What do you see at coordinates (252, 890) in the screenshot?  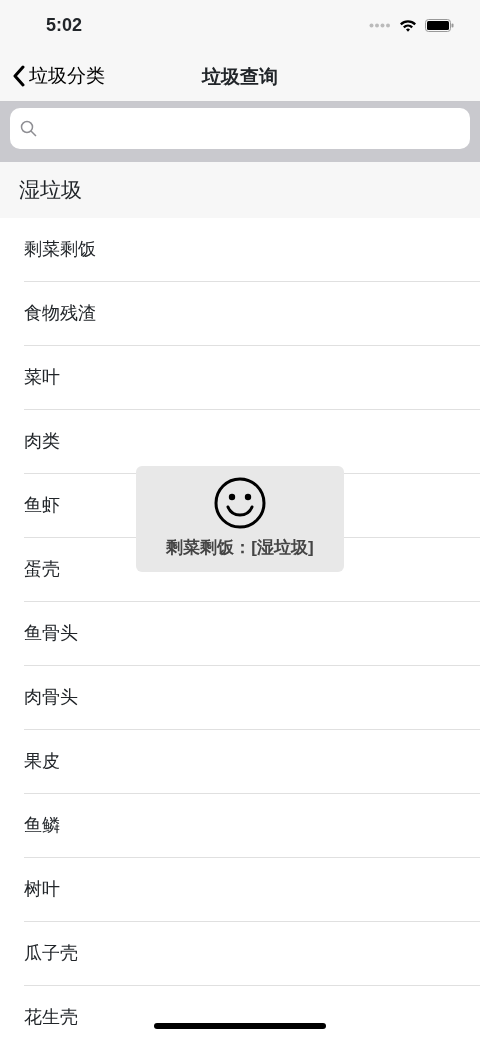 I see `list-item: 树叶` at bounding box center [252, 890].